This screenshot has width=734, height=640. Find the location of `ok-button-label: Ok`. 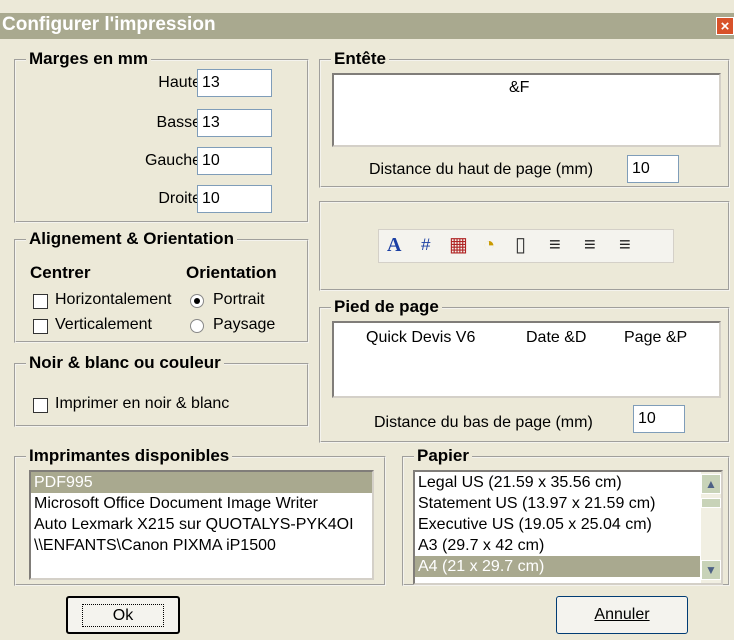

ok-button-label: Ok is located at coordinates (123, 615).